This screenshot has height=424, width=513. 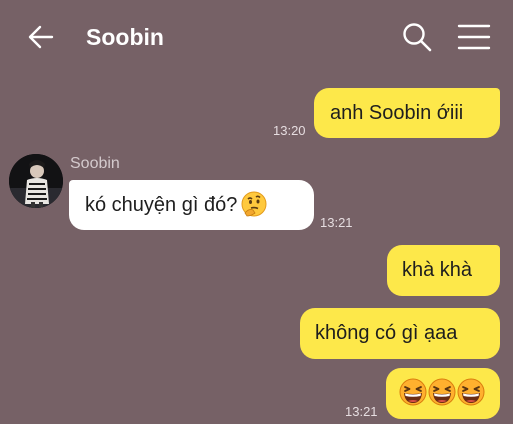 I want to click on back-arrow-icon, so click(x=41, y=37).